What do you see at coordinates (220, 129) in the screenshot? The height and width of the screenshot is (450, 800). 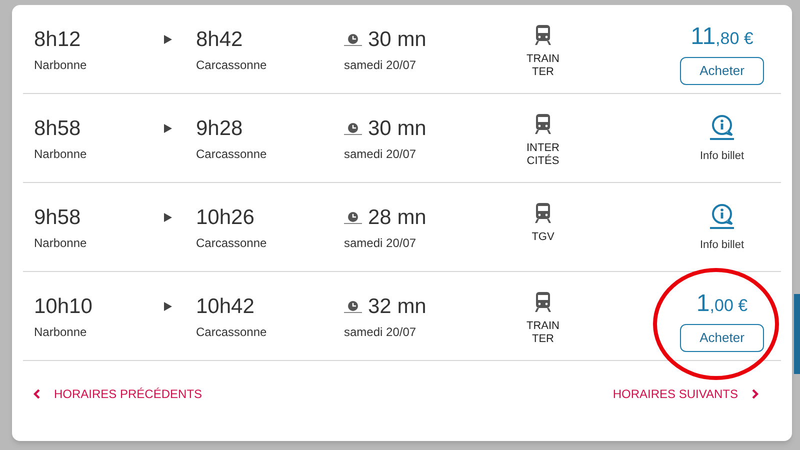 I see `arrival-time: 9h28` at bounding box center [220, 129].